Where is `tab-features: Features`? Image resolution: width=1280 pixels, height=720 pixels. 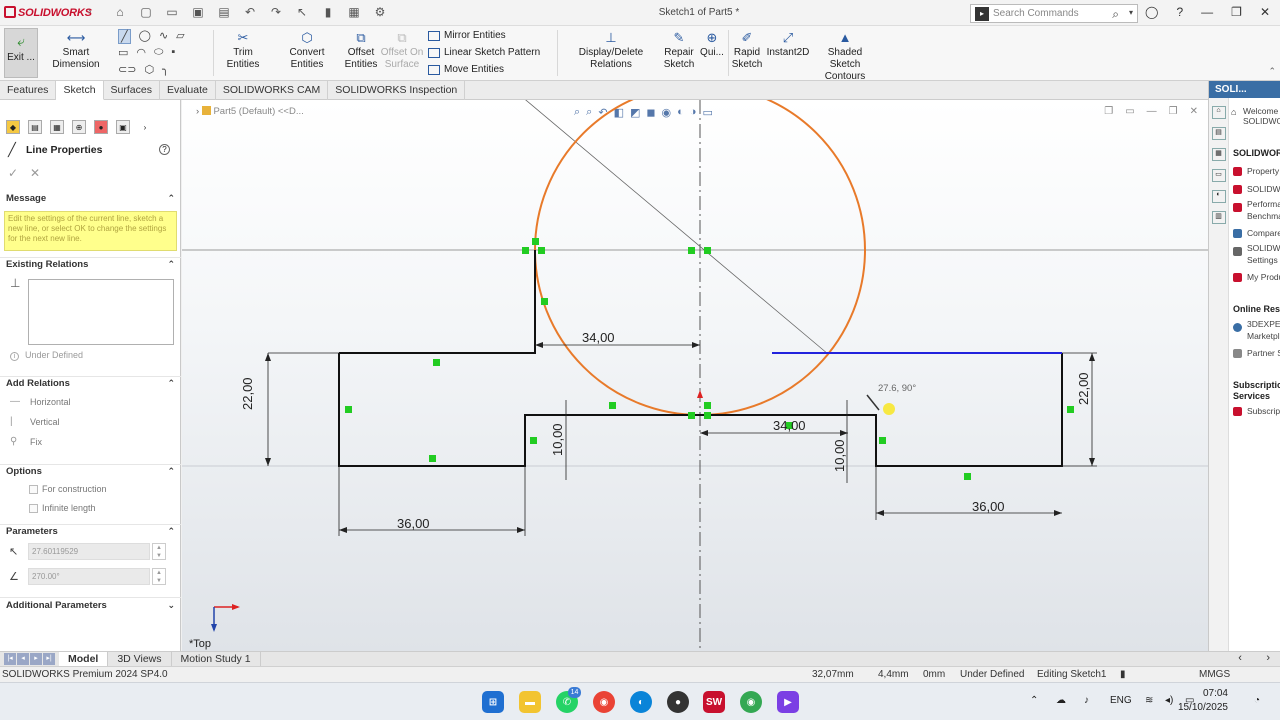 tab-features: Features is located at coordinates (28, 90).